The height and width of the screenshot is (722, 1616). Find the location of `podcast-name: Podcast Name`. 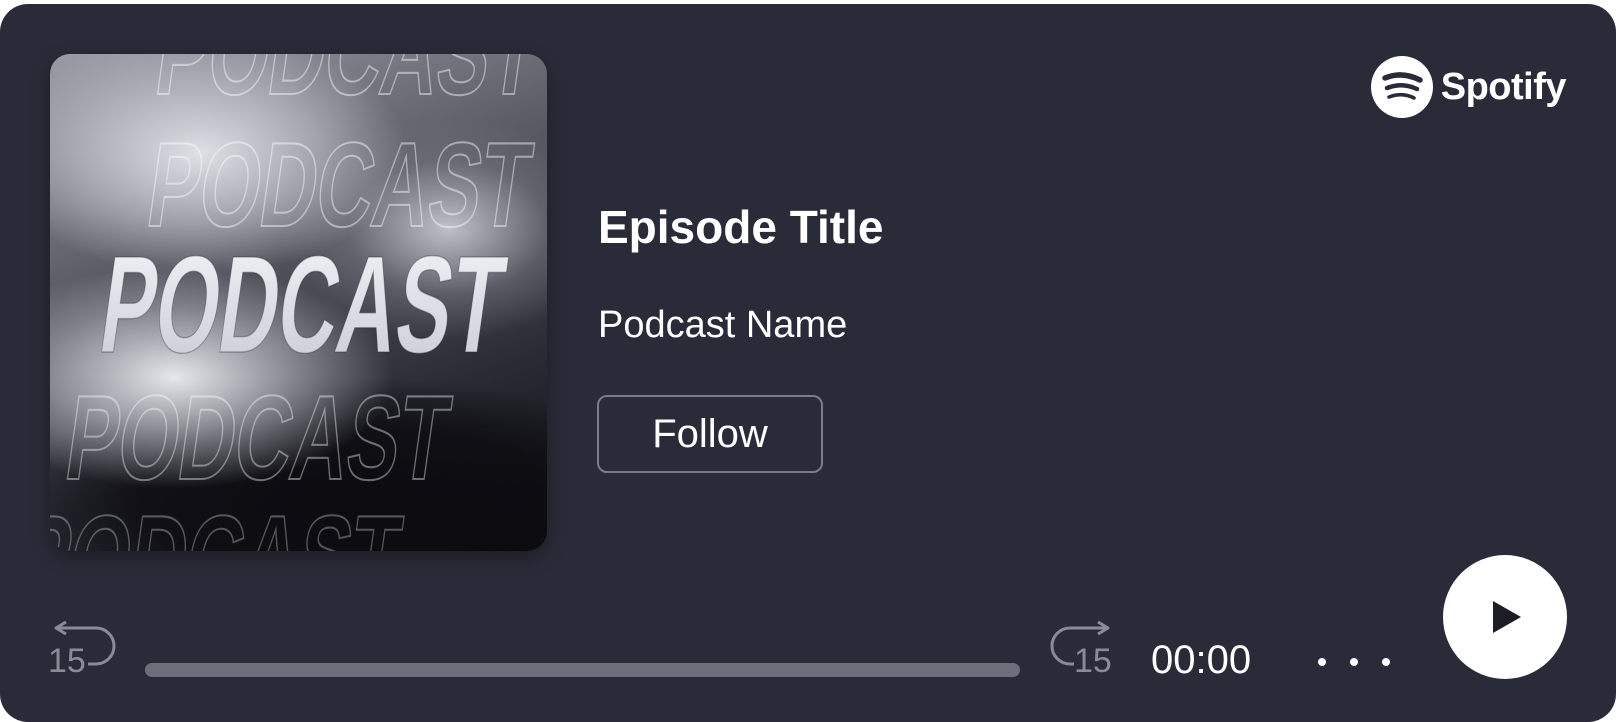

podcast-name: Podcast Name is located at coordinates (722, 325).